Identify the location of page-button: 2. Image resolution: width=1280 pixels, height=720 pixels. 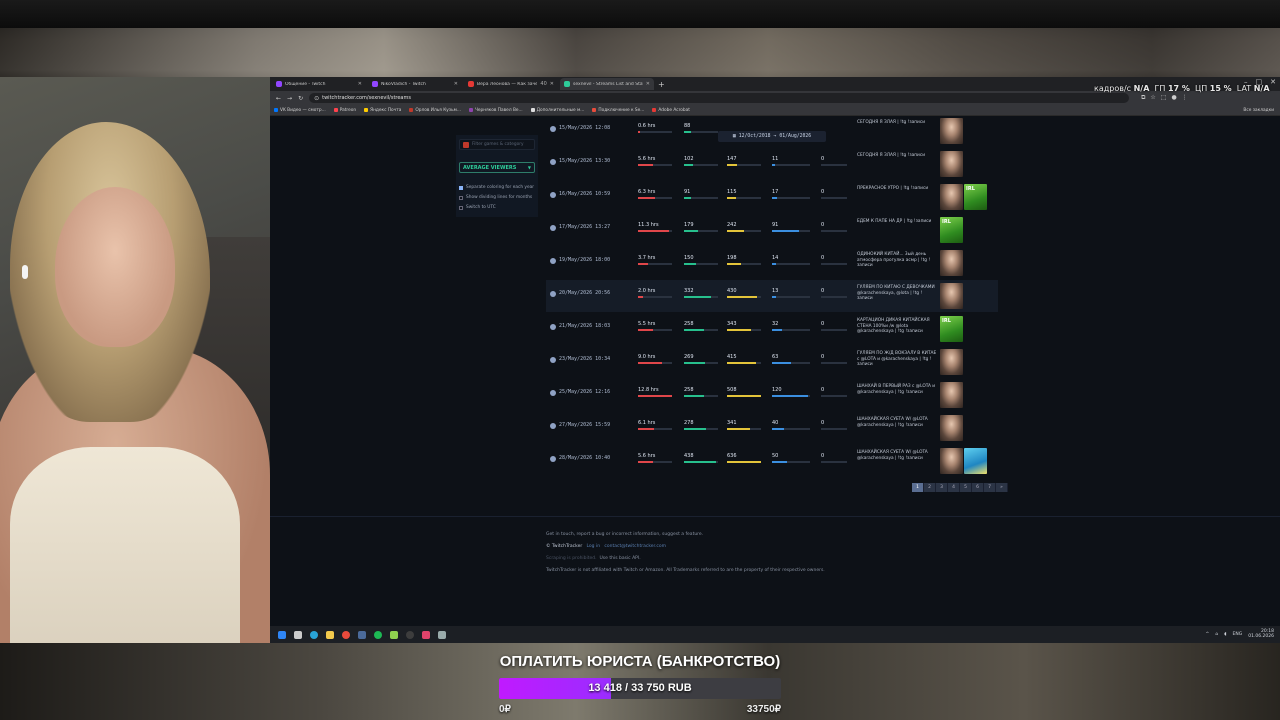
(930, 487).